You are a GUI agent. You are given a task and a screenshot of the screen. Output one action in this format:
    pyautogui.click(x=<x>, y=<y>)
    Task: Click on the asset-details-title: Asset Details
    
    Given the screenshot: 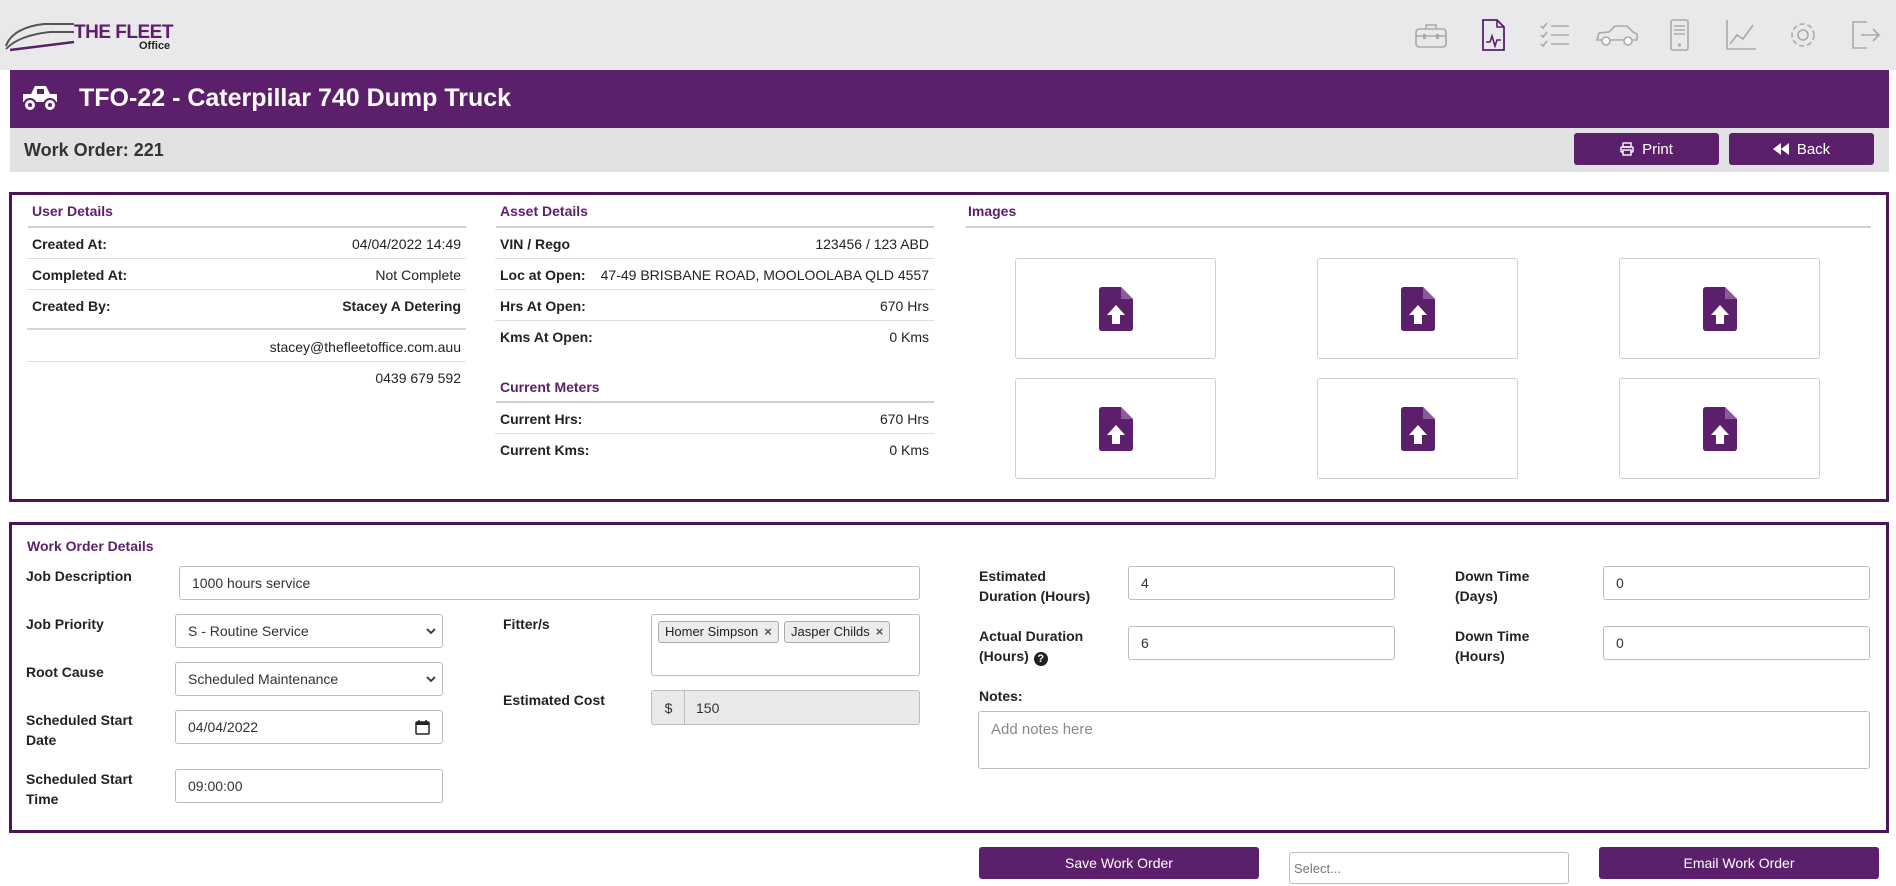 What is the action you would take?
    pyautogui.click(x=544, y=211)
    